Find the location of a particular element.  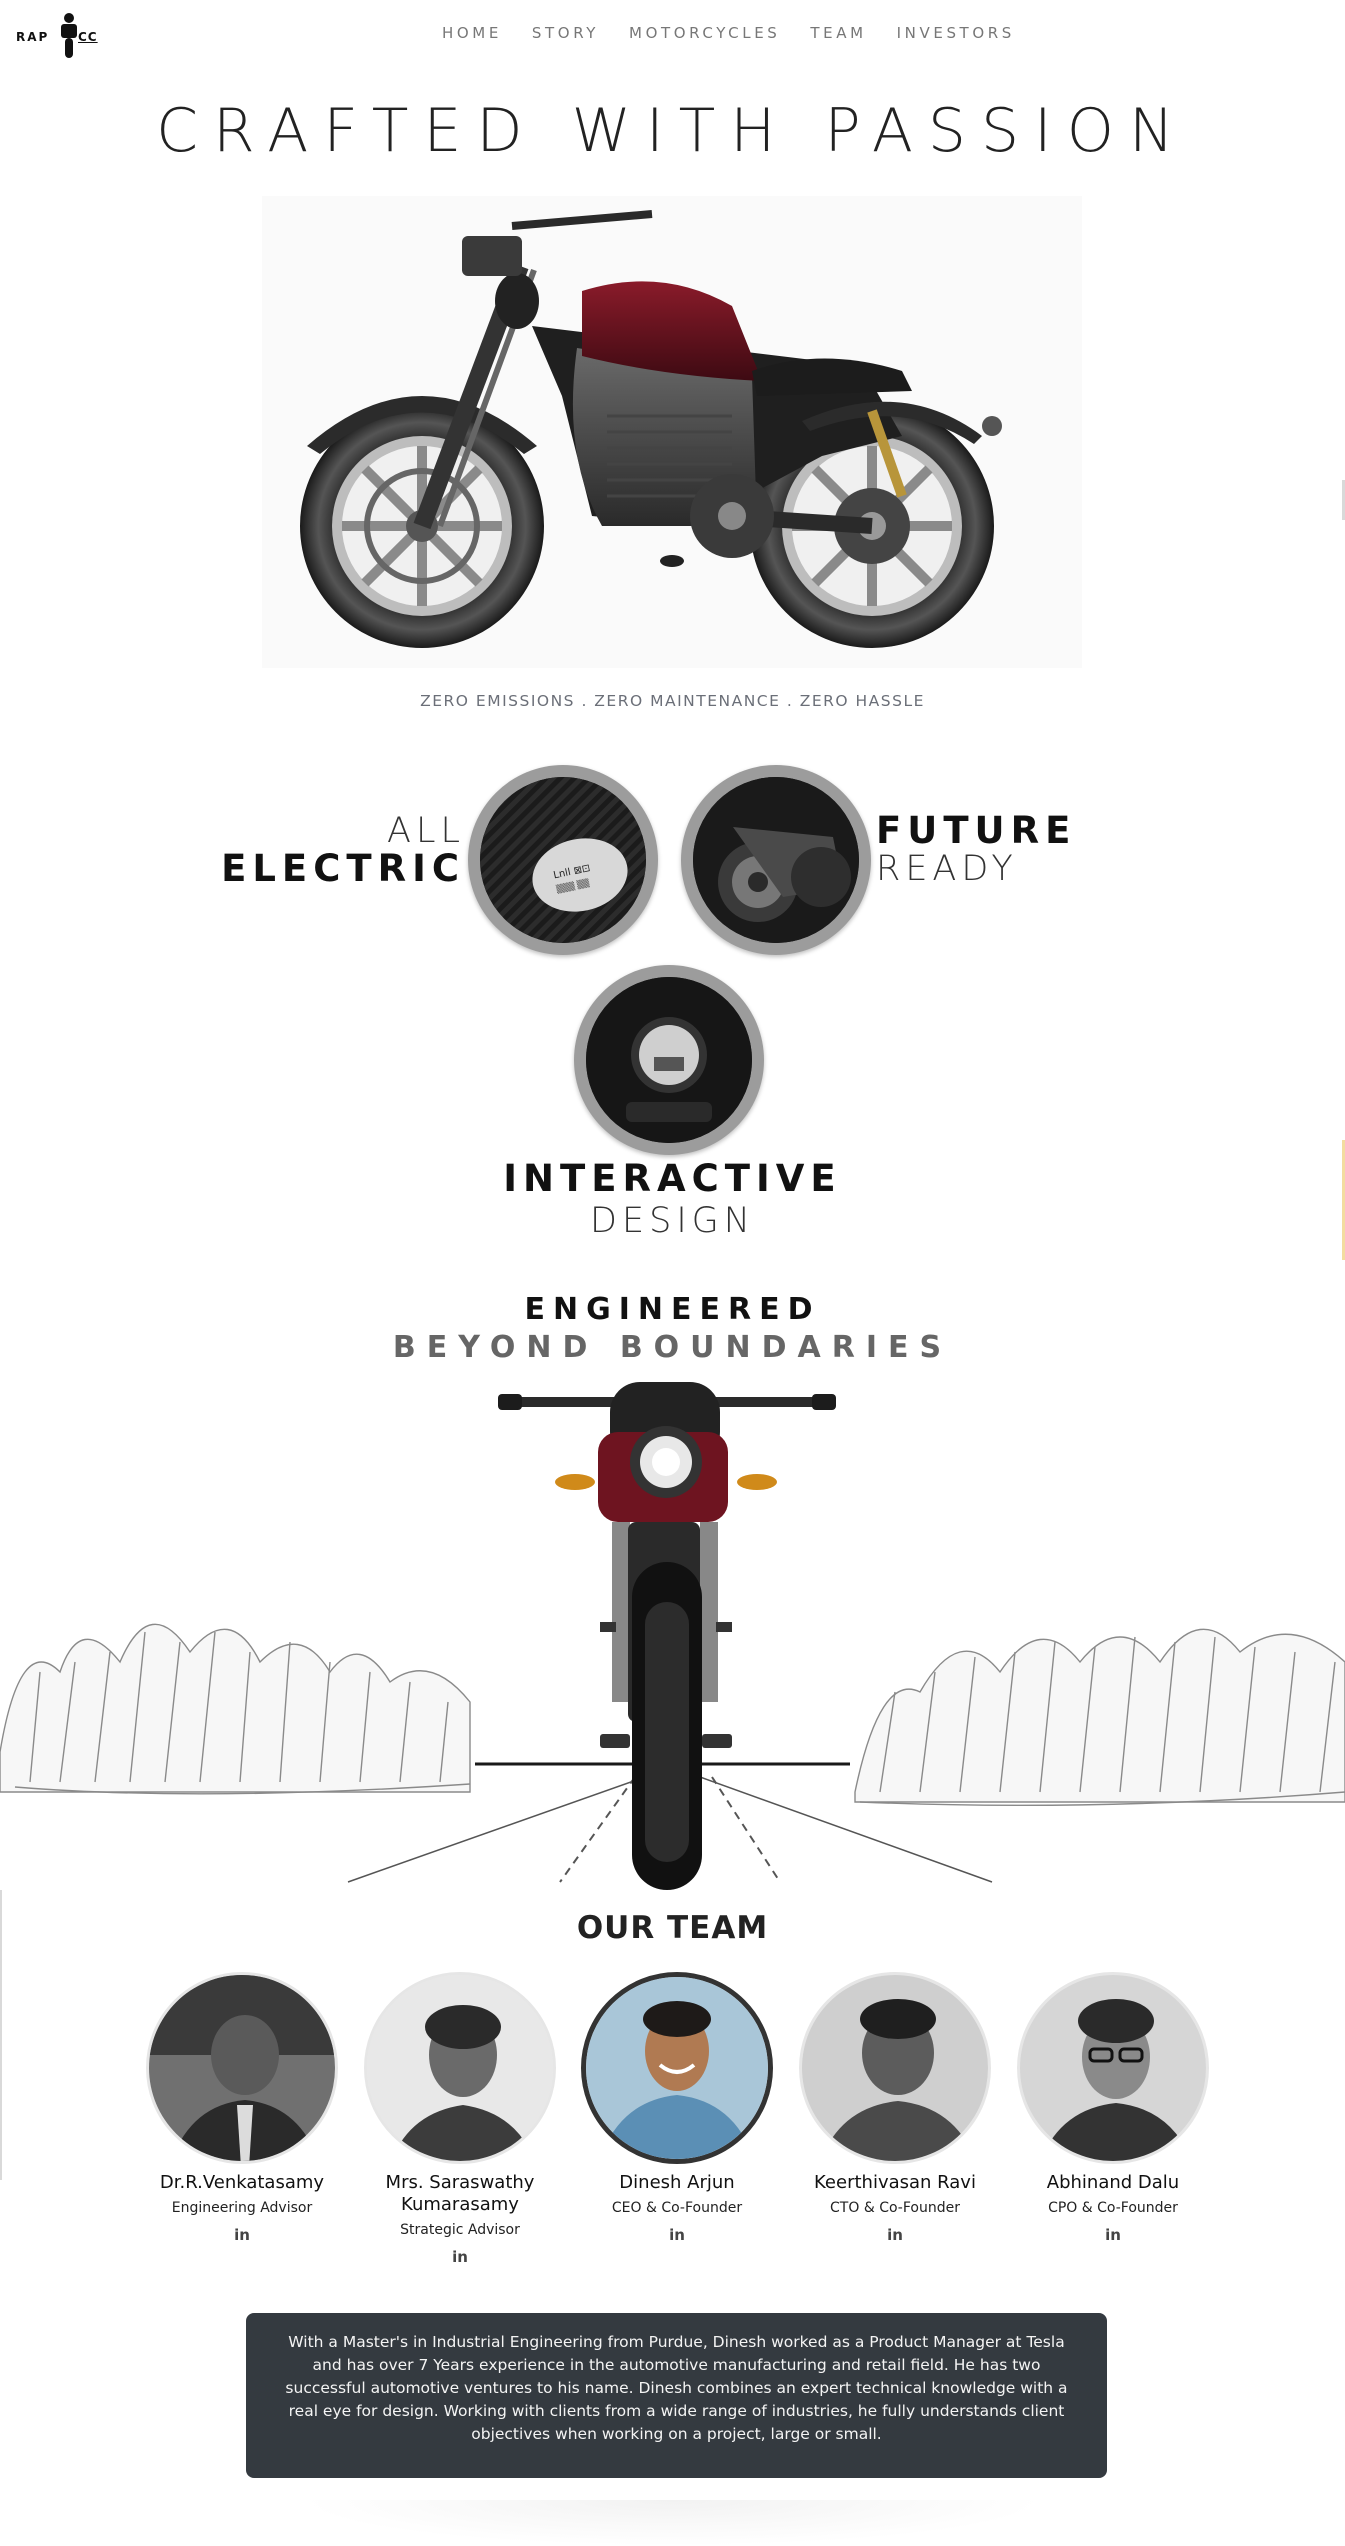

team-member-card: Keerthivasan Ravi CTO & Co-Founder in is located at coordinates (895, 2108).